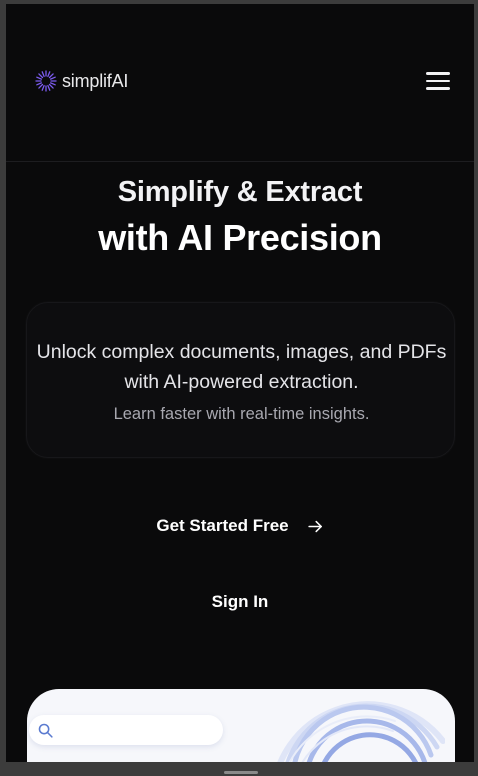 The image size is (478, 776). I want to click on hero-title-line2: with AI Precision, so click(240, 237).